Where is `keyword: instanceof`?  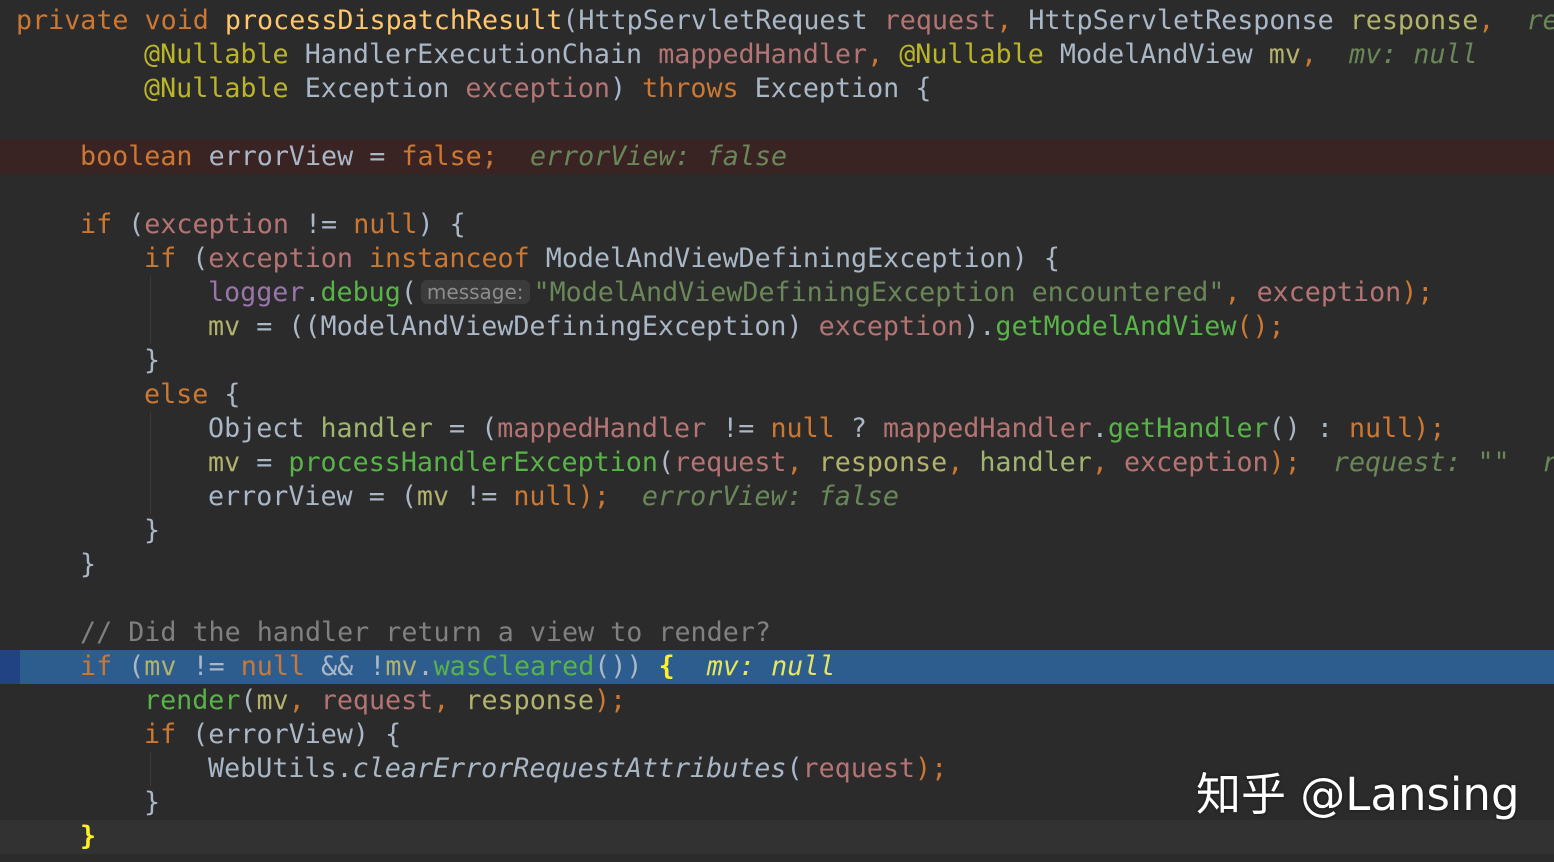
keyword: instanceof is located at coordinates (449, 258).